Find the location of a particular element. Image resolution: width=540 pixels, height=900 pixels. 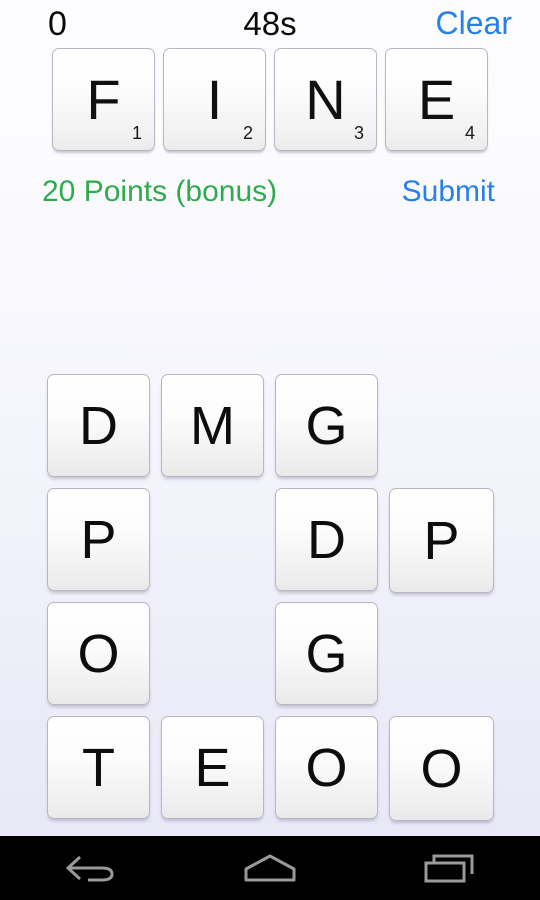

word-tile-4: E 4 is located at coordinates (436, 99).